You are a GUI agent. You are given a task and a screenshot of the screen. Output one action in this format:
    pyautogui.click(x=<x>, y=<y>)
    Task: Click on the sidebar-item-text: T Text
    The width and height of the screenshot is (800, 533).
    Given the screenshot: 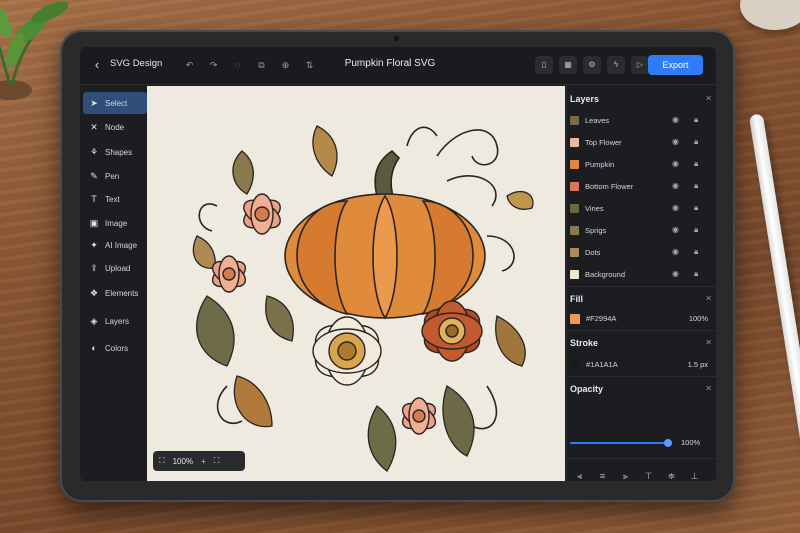 What is the action you would take?
    pyautogui.click(x=115, y=199)
    